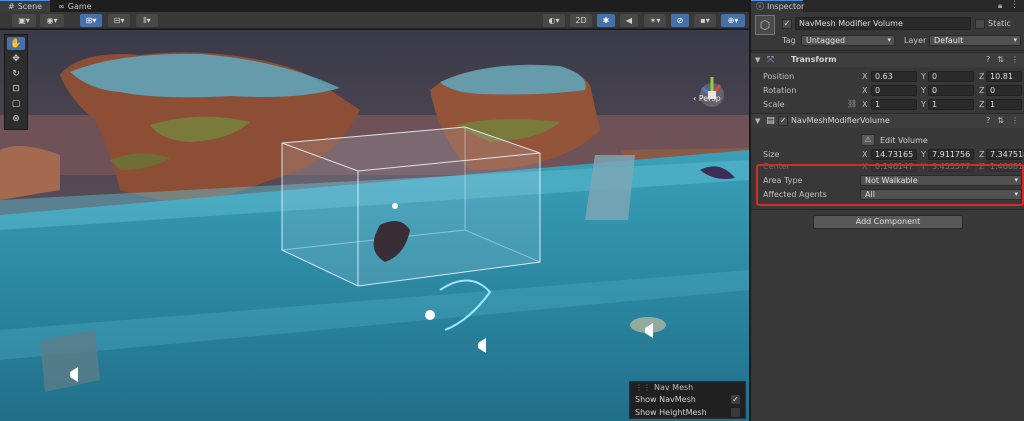 The height and width of the screenshot is (421, 1024). What do you see at coordinates (852, 103) in the screenshot?
I see `link-icon: ⛓︎` at bounding box center [852, 103].